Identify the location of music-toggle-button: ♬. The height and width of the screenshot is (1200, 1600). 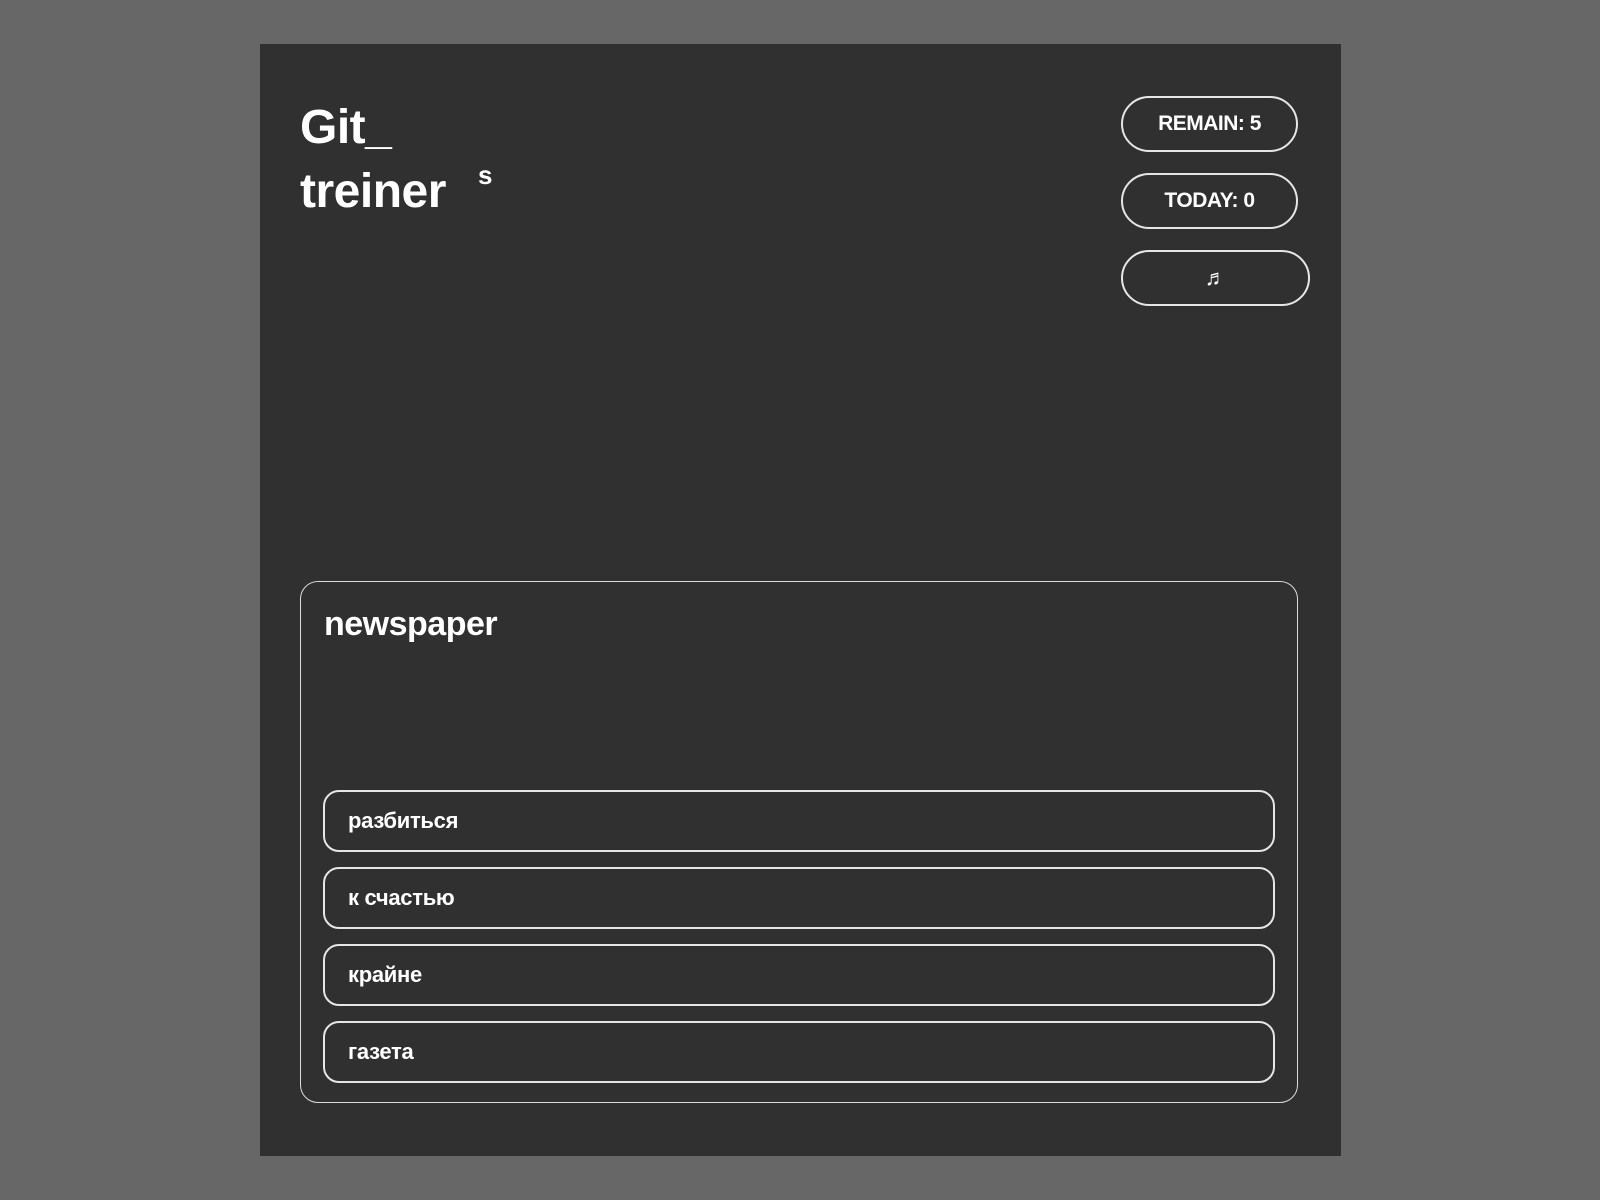
(1215, 278).